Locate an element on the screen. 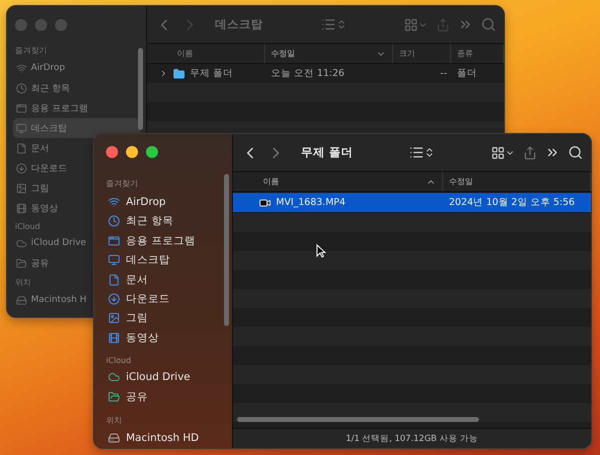 Image resolution: width=600 pixels, height=455 pixels. file-row: MVI_1683.MP4 2024년 10월 2일 오후 5:56 is located at coordinates (412, 202).